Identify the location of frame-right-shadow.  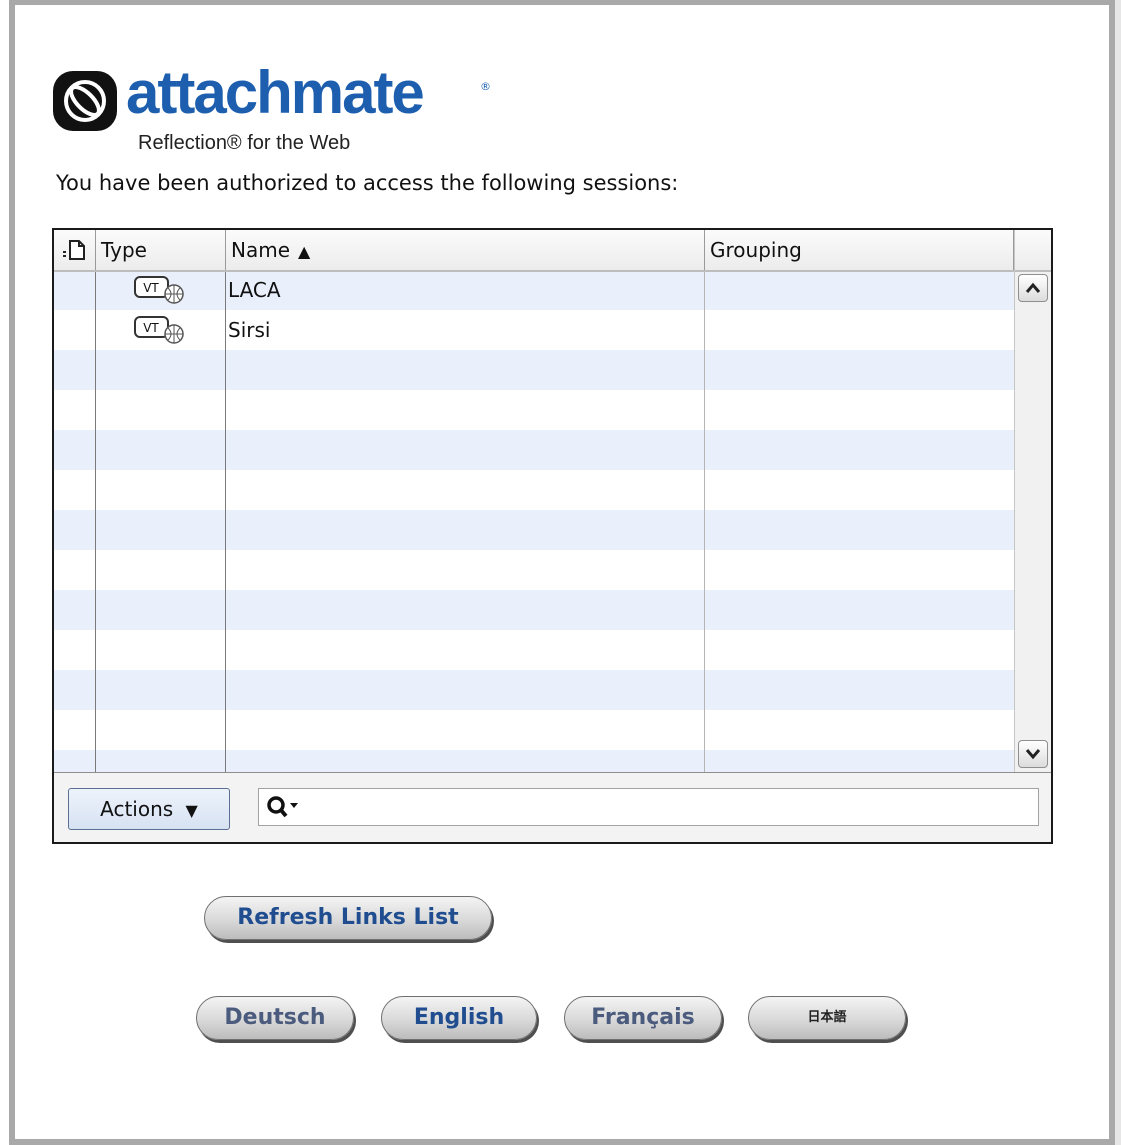
(1118, 572).